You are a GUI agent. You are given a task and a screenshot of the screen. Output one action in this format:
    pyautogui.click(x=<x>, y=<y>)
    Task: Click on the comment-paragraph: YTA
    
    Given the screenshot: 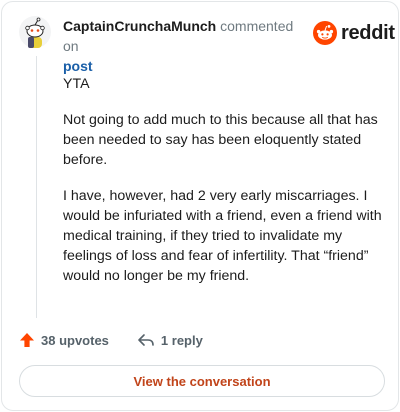 What is the action you would take?
    pyautogui.click(x=76, y=84)
    